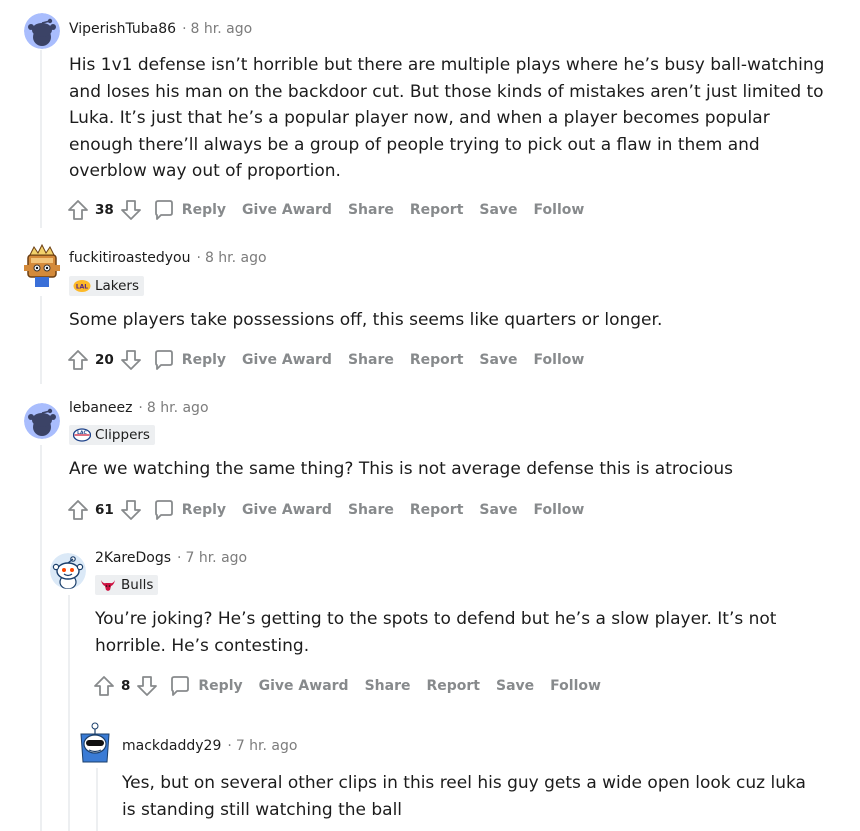  What do you see at coordinates (126, 686) in the screenshot?
I see `vote-count: 8` at bounding box center [126, 686].